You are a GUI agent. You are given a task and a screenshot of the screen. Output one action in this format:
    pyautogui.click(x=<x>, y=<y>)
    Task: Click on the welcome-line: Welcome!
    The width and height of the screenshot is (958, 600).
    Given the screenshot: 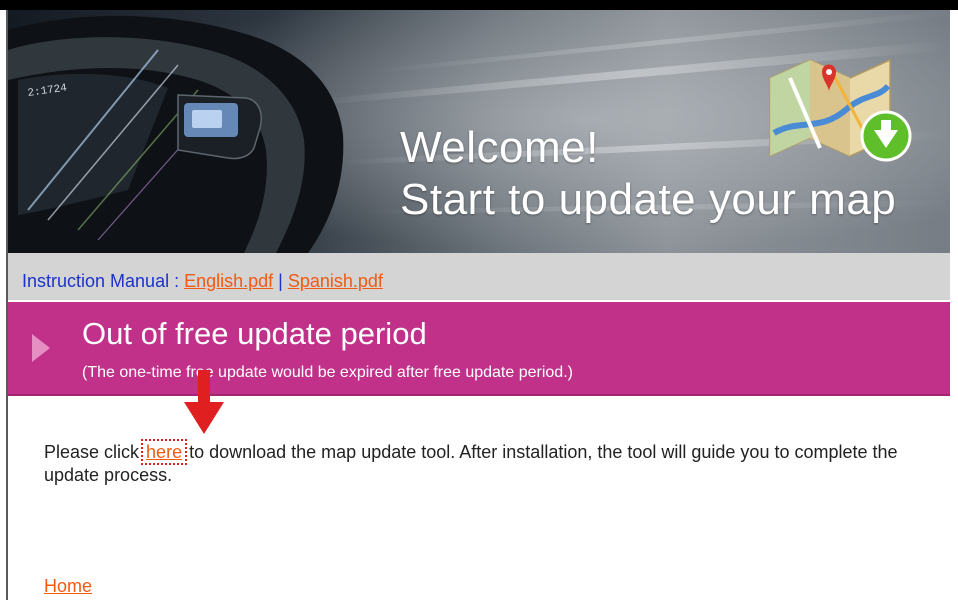 What is the action you would take?
    pyautogui.click(x=499, y=147)
    